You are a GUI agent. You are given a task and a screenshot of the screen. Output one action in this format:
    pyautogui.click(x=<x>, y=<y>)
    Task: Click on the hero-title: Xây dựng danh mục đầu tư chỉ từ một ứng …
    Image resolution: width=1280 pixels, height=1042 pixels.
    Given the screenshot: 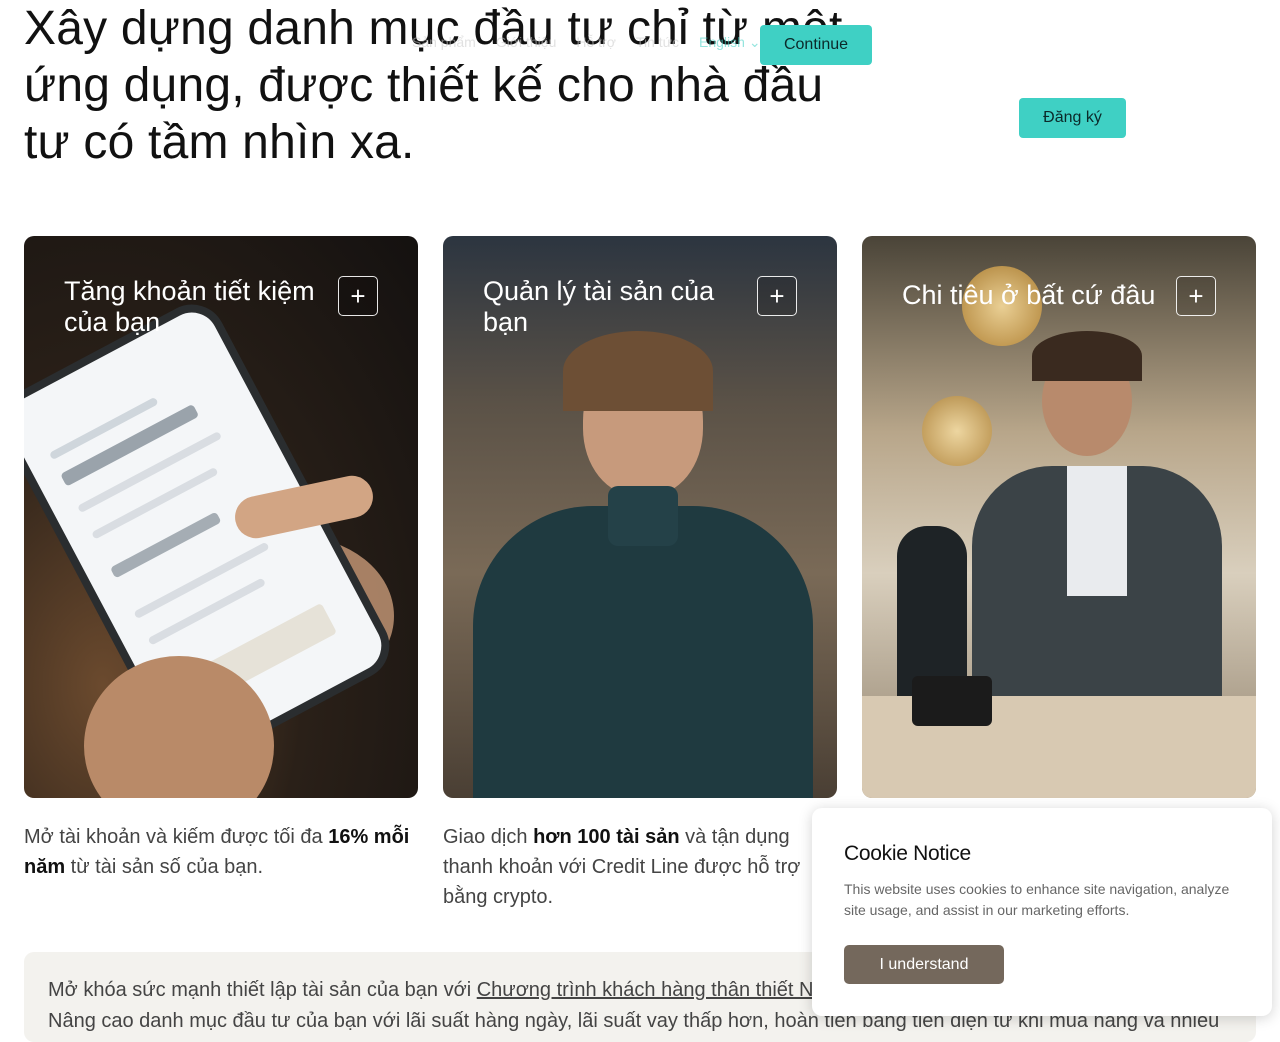 What is the action you would take?
    pyautogui.click(x=433, y=85)
    